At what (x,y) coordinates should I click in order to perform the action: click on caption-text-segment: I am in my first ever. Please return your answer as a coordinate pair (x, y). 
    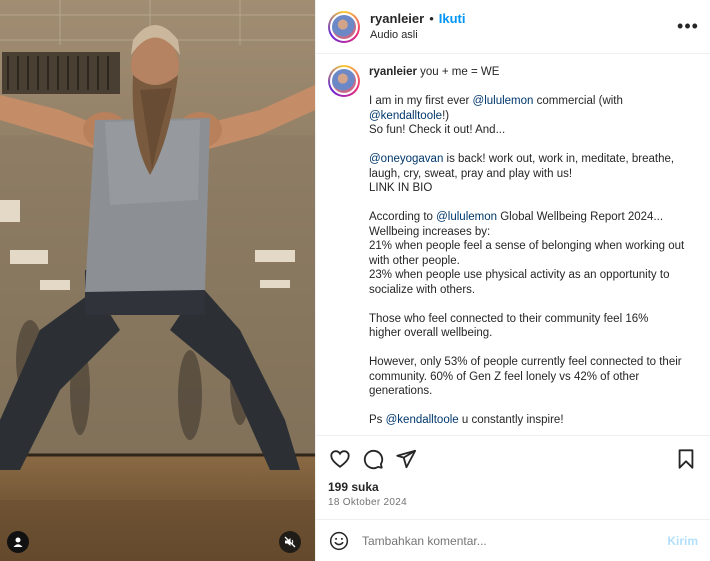
    Looking at the image, I should click on (421, 101).